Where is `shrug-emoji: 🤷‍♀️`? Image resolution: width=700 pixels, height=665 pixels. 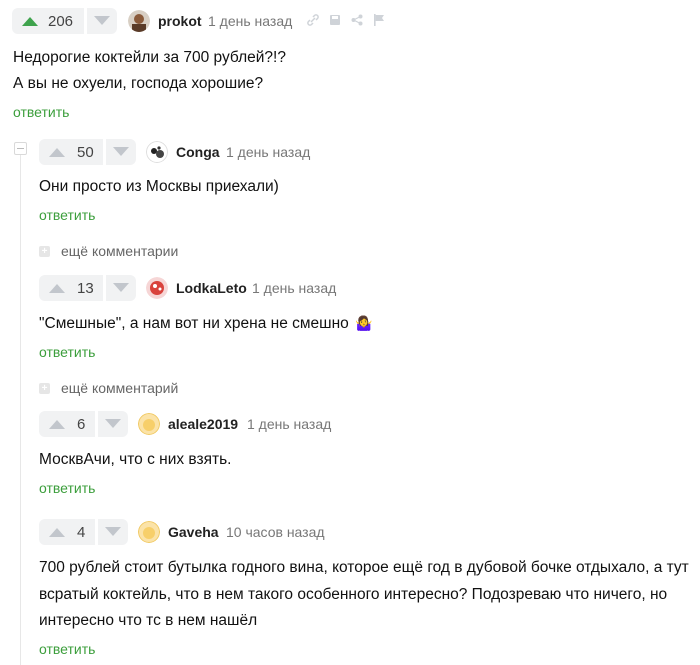
shrug-emoji: 🤷‍♀️ is located at coordinates (364, 323).